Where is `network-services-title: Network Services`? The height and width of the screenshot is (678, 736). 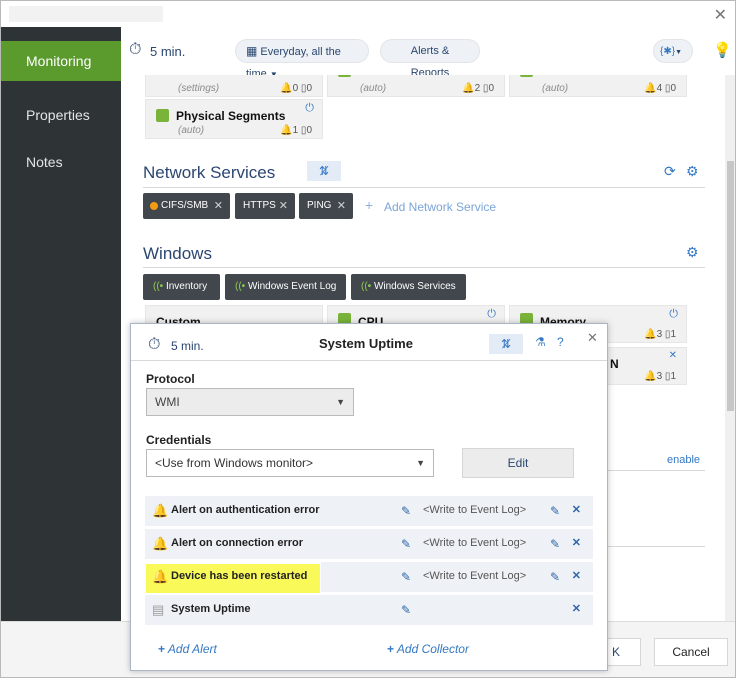 network-services-title: Network Services is located at coordinates (209, 172).